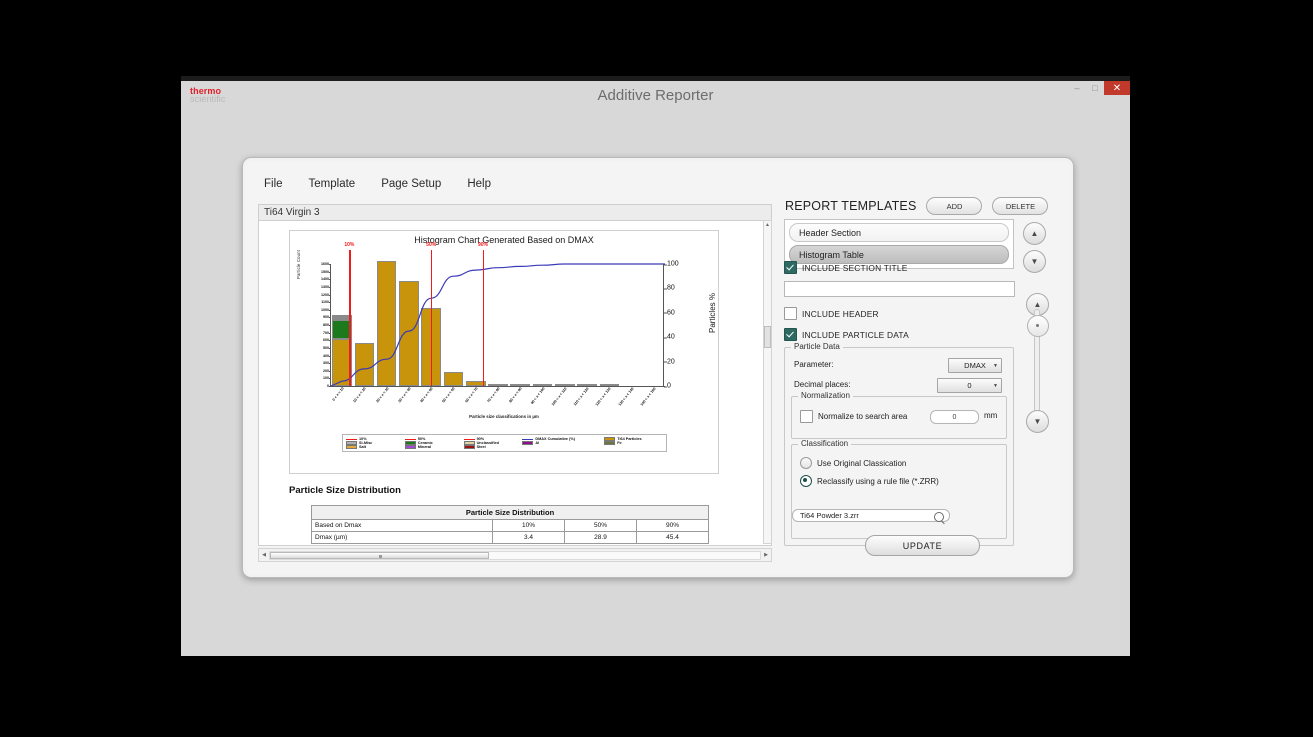 The image size is (1313, 737). What do you see at coordinates (561, 447) in the screenshot?
I see `legend-item` at bounding box center [561, 447].